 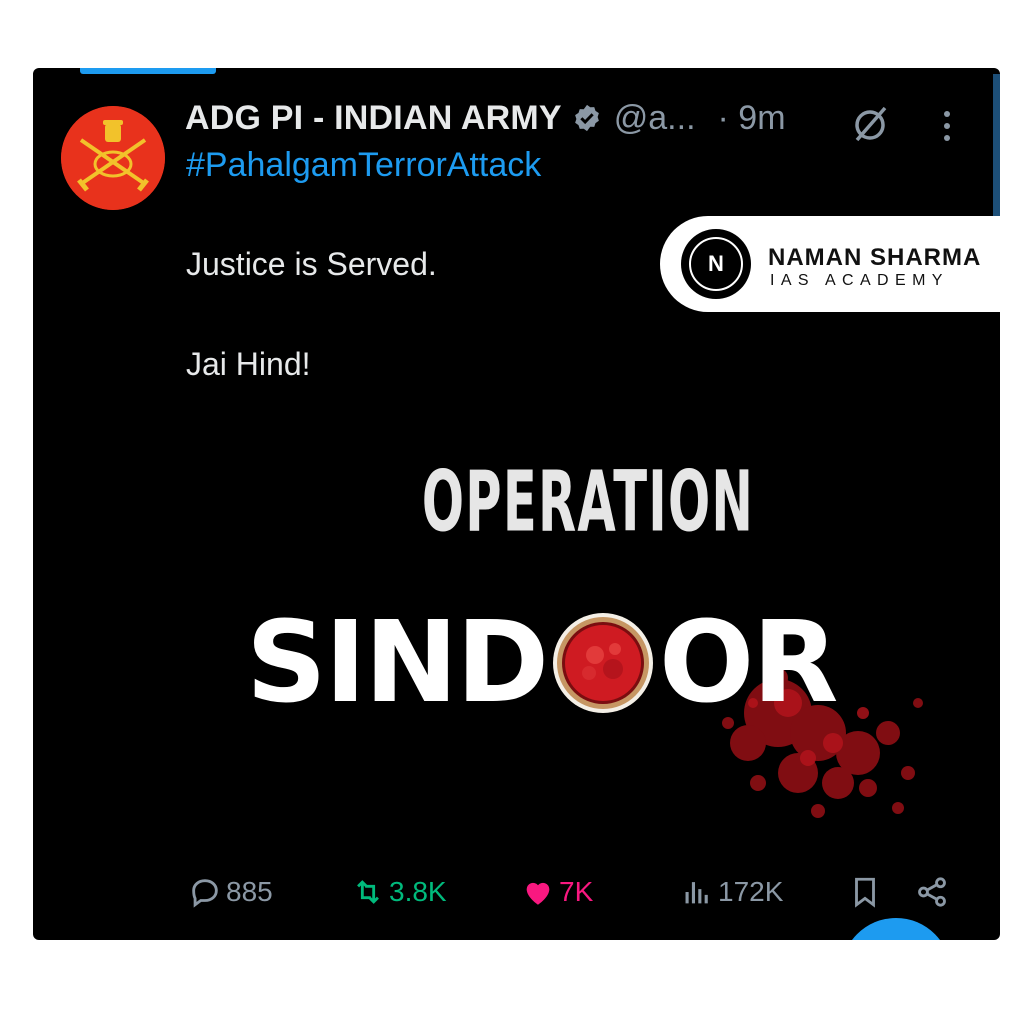 I want to click on repost-count: 3.8K, so click(x=418, y=891).